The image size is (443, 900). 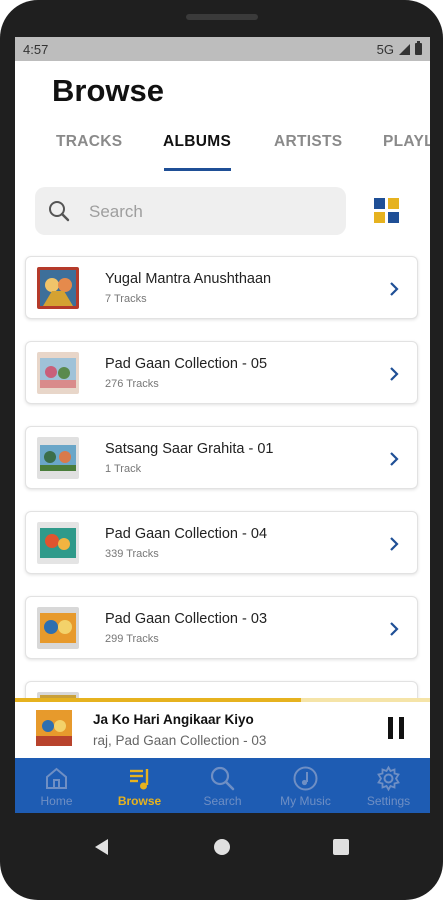 I want to click on album-item: Pad Gaan Collection - 05 276 Tracks, so click(x=221, y=372).